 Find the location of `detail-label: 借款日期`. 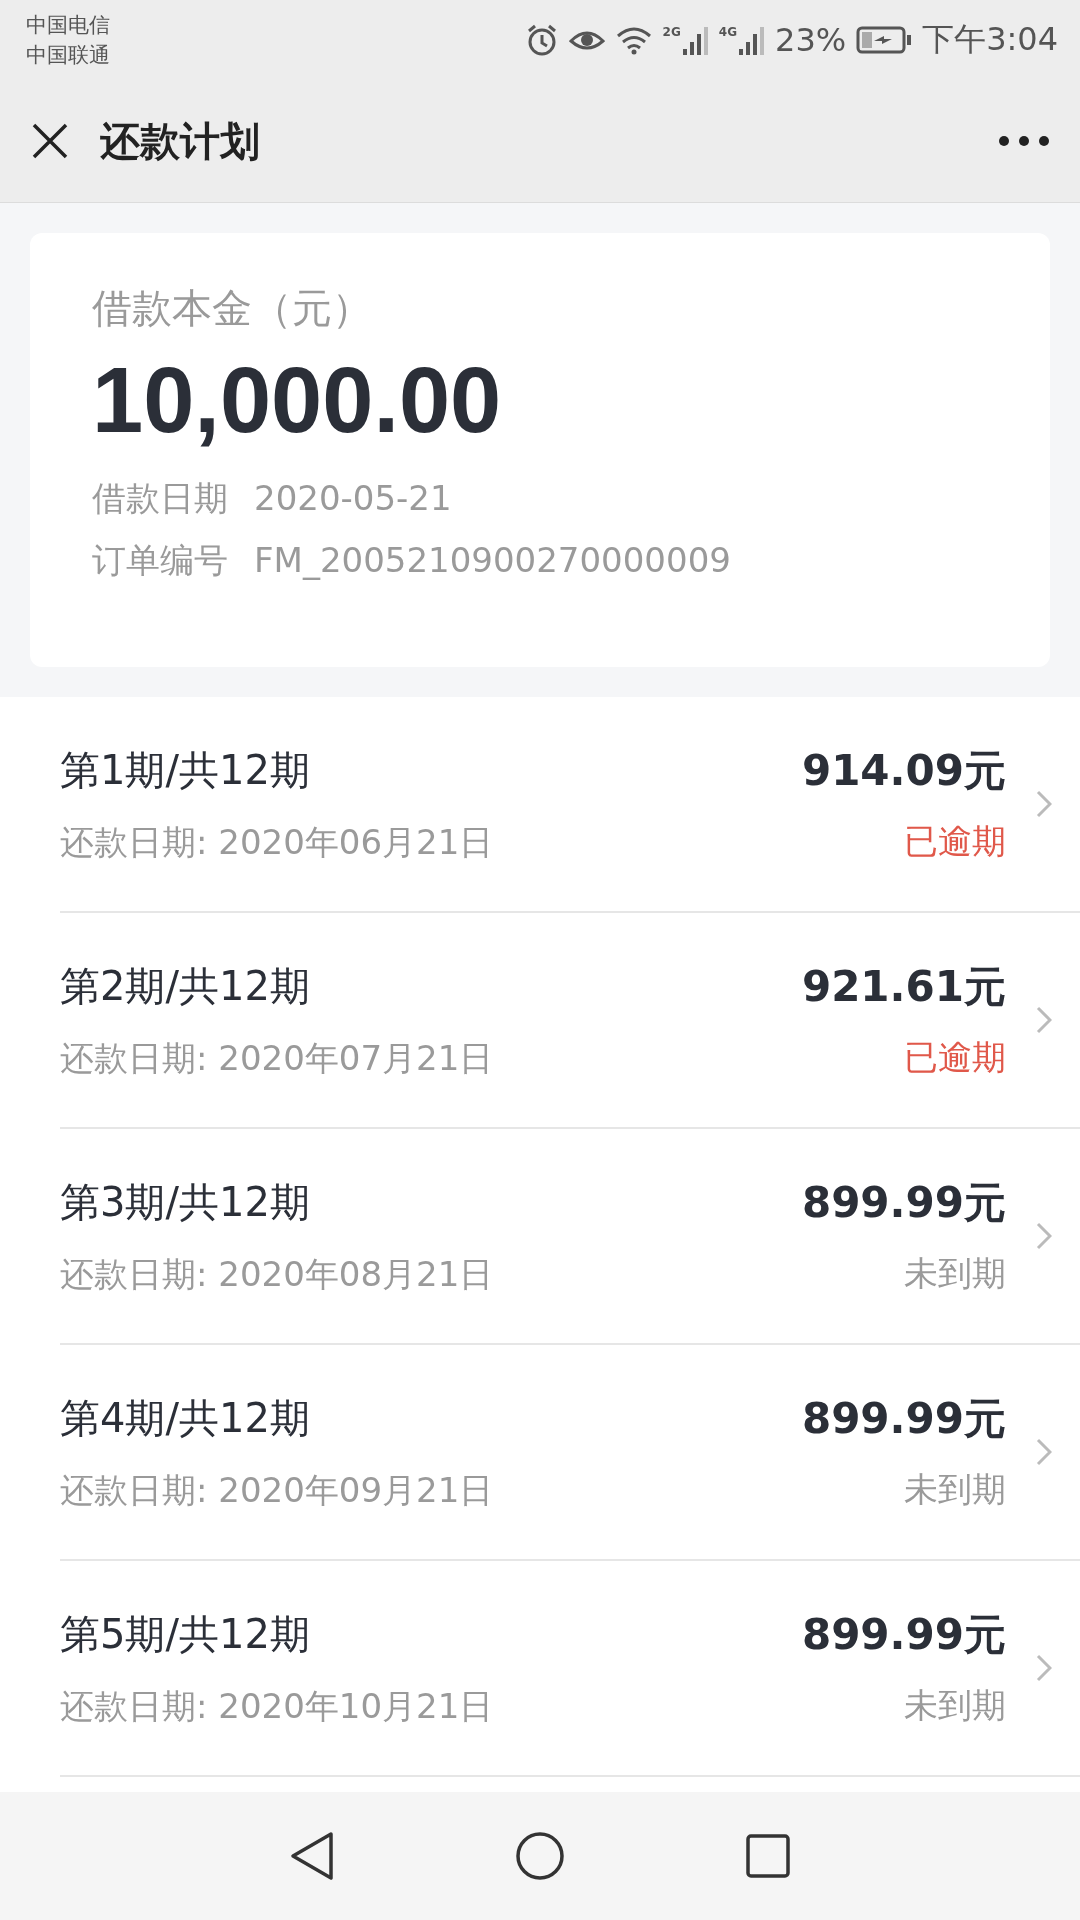

detail-label: 借款日期 is located at coordinates (160, 498).